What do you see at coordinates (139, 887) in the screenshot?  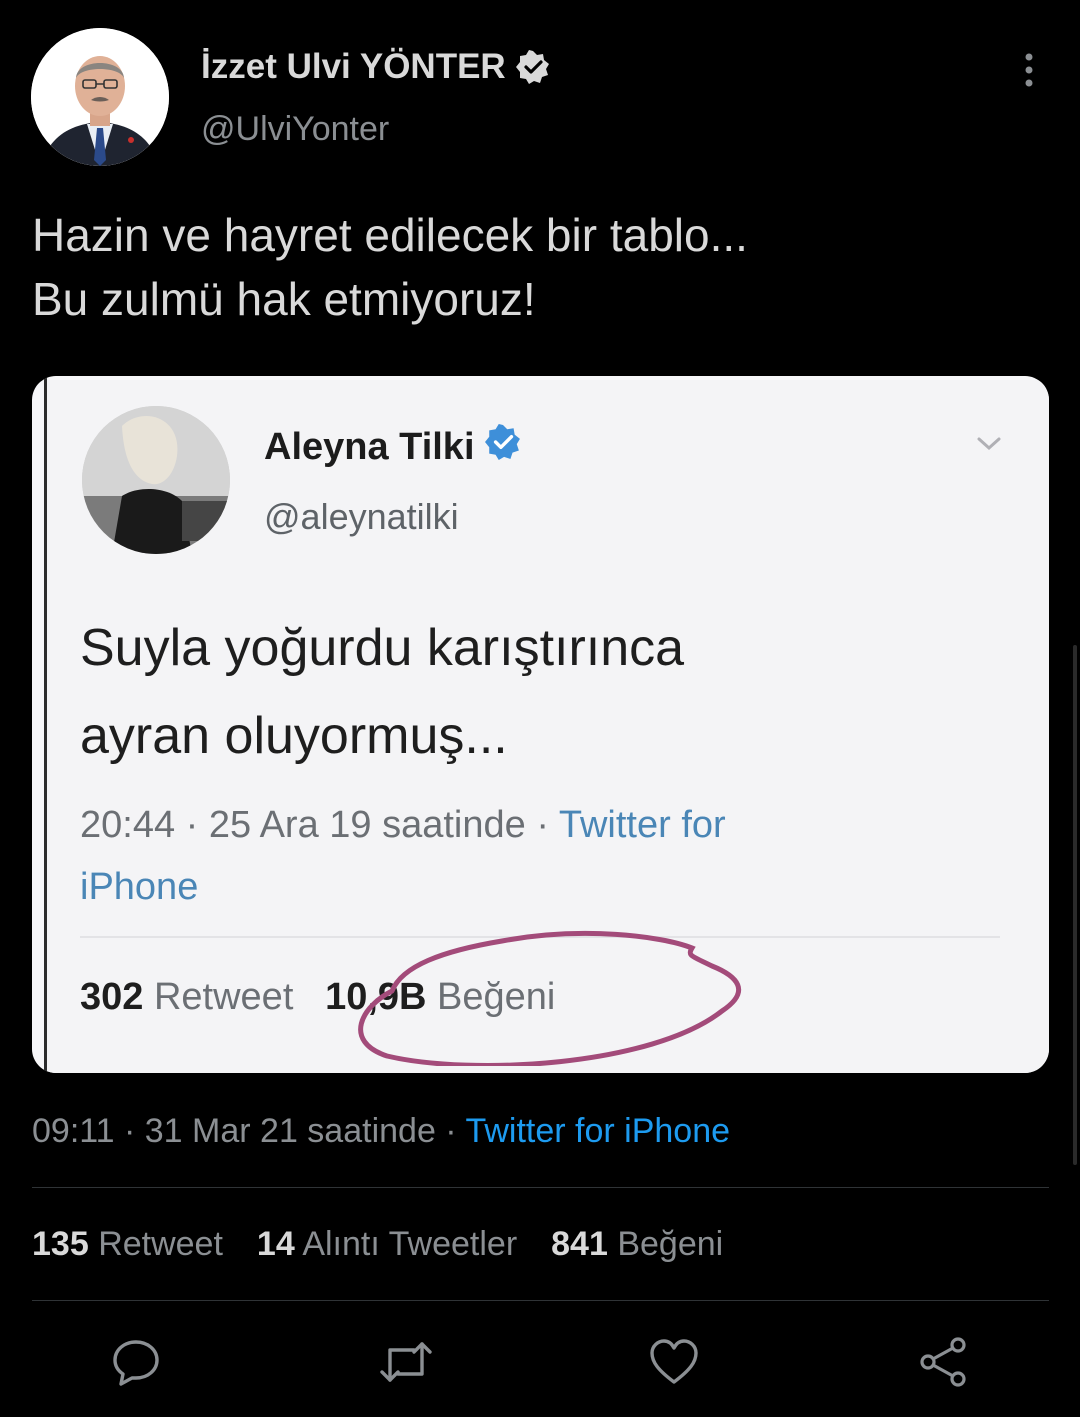 I see `embedded-meta-source-cont: iPhone` at bounding box center [139, 887].